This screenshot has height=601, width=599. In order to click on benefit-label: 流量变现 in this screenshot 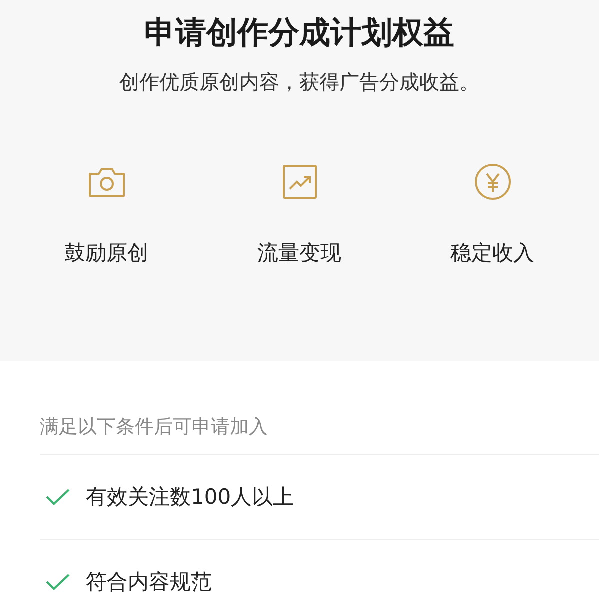, I will do `click(300, 253)`.